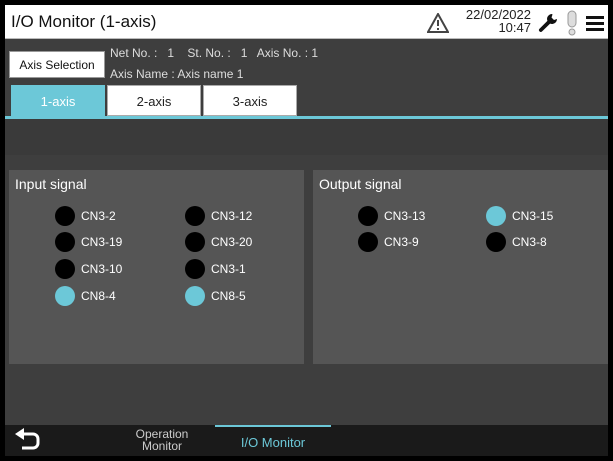 This screenshot has height=461, width=613. I want to click on back-icon, so click(28, 441).